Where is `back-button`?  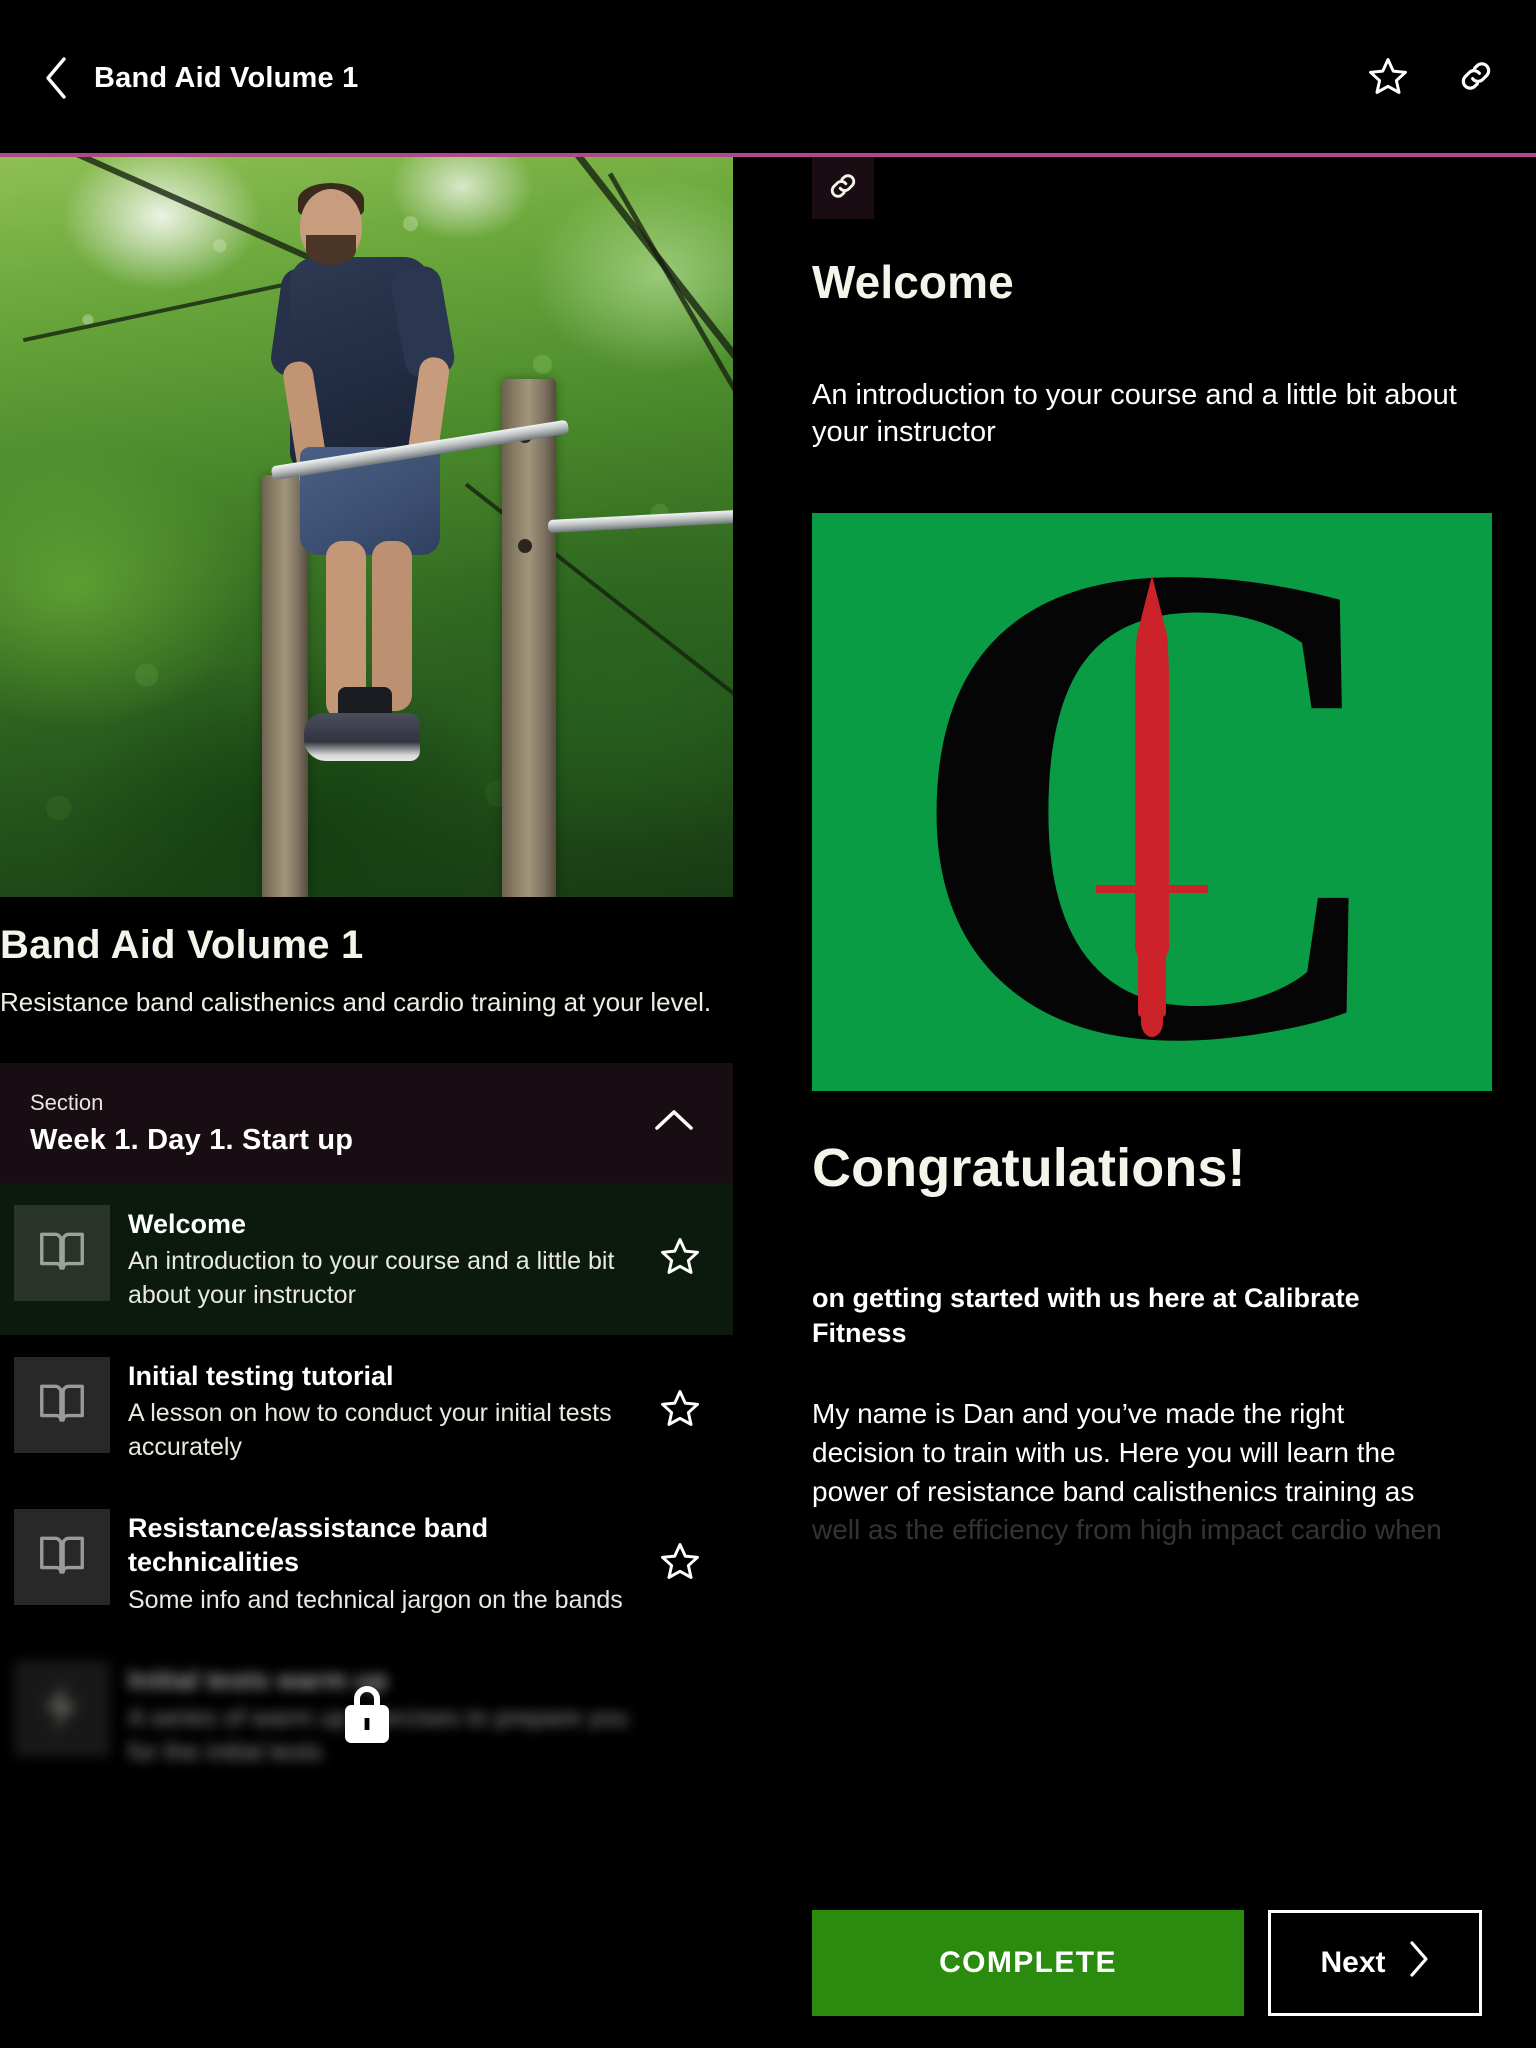
back-button is located at coordinates (56, 78).